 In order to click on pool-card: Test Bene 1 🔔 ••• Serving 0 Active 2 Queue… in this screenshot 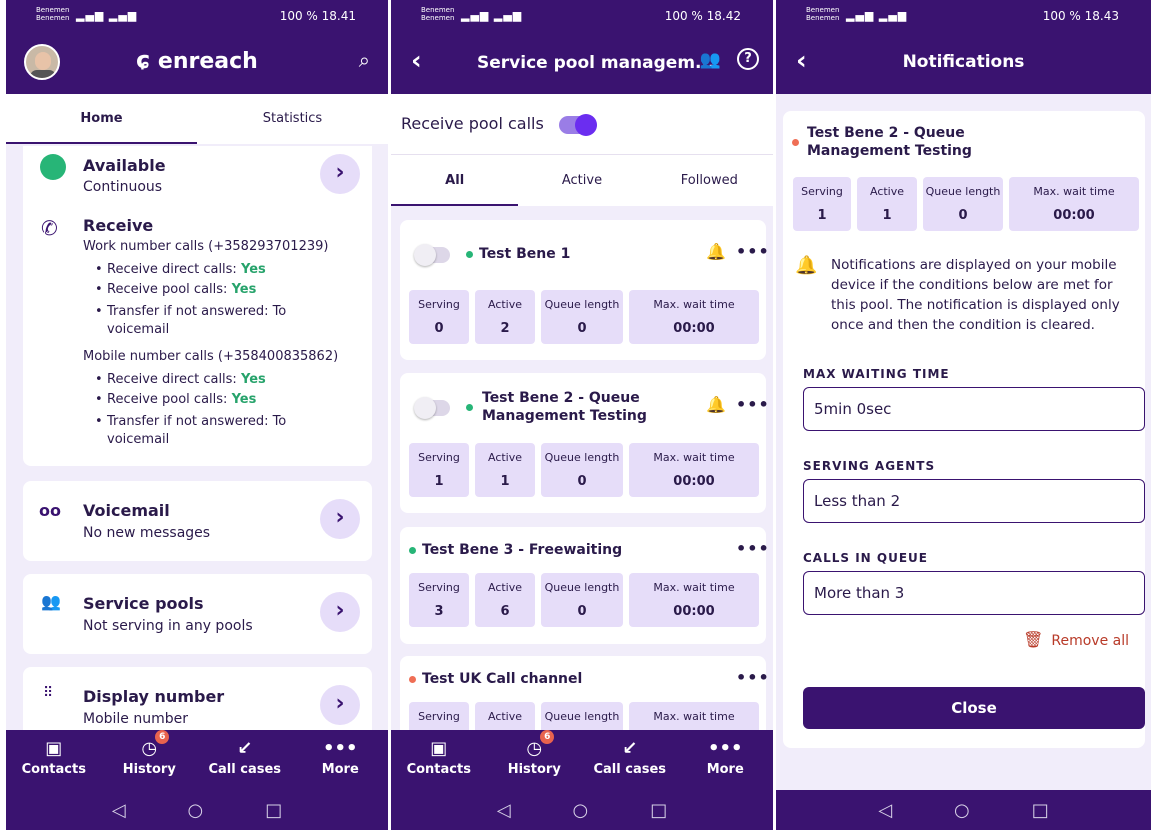, I will do `click(584, 290)`.